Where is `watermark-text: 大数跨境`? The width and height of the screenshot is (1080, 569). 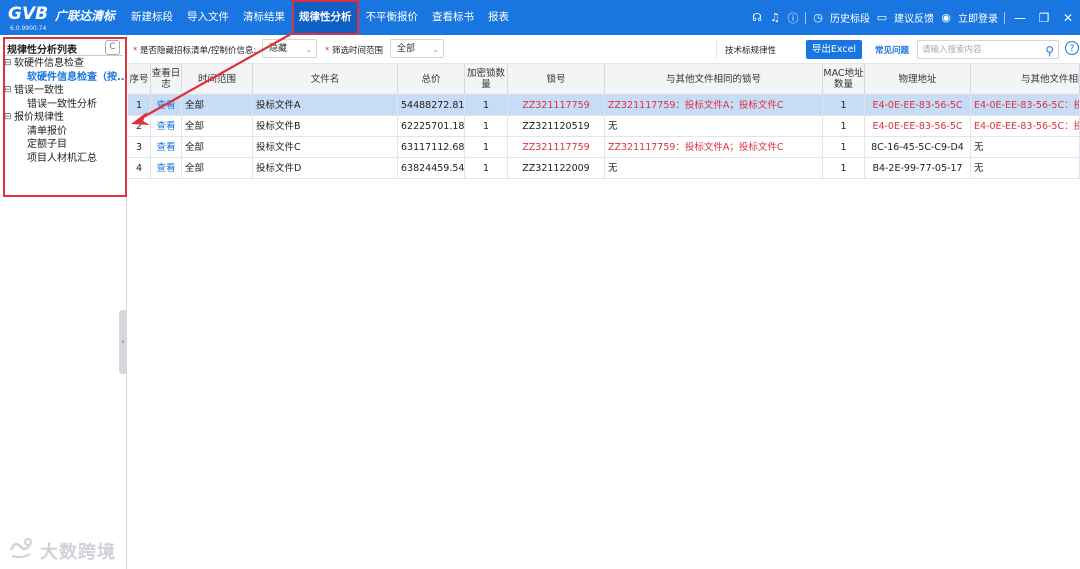 watermark-text: 大数跨境 is located at coordinates (78, 552).